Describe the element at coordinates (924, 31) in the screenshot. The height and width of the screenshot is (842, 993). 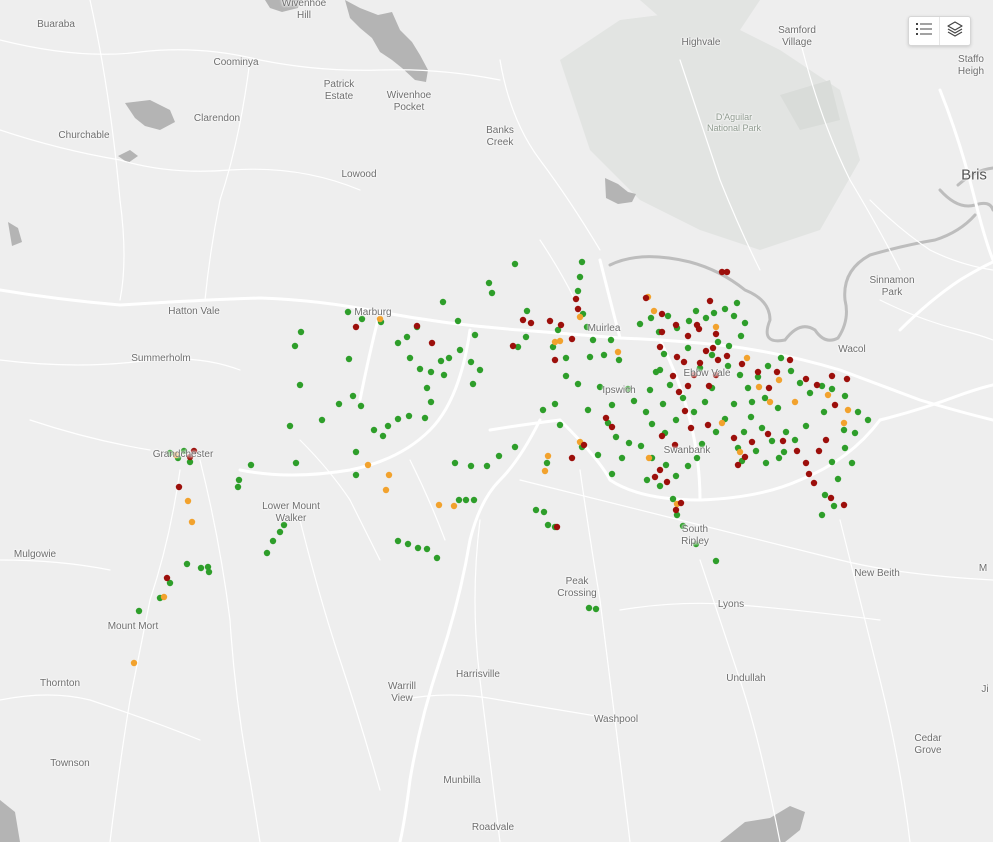
I see `legend-button` at that location.